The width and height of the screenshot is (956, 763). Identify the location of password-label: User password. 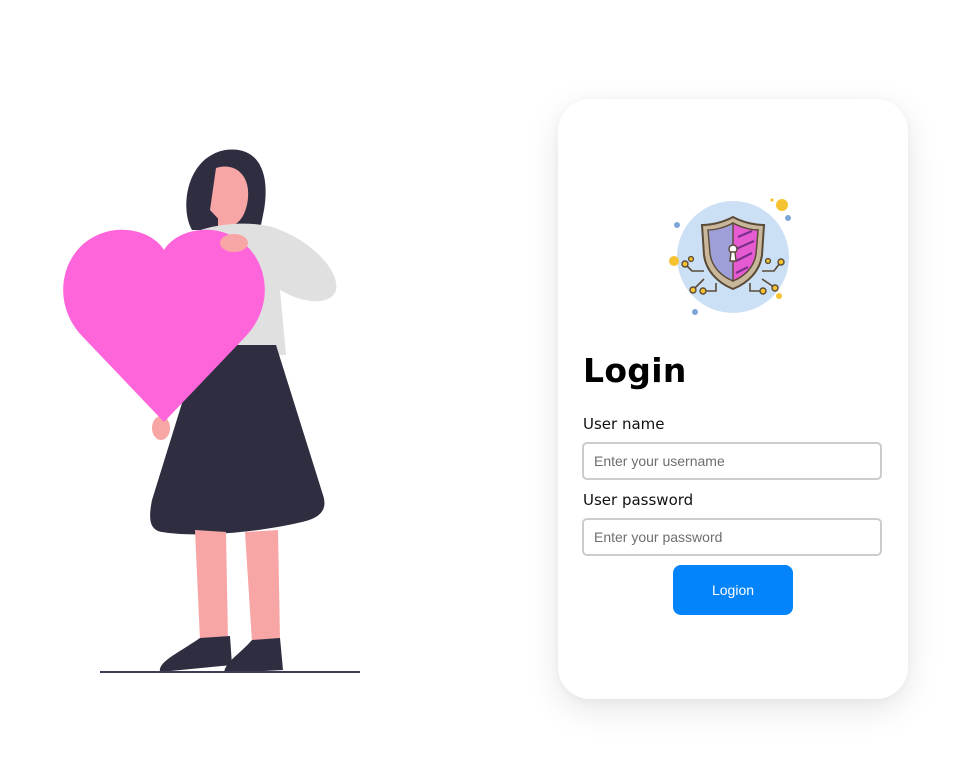
(638, 500).